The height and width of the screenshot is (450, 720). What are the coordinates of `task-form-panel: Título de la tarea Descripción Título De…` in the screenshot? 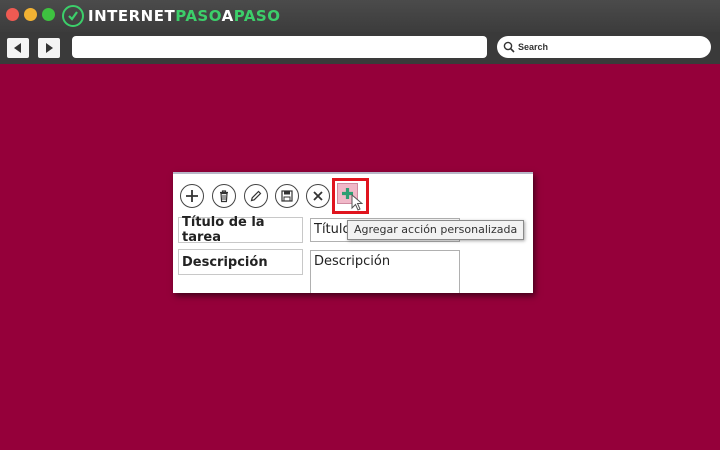 It's located at (353, 232).